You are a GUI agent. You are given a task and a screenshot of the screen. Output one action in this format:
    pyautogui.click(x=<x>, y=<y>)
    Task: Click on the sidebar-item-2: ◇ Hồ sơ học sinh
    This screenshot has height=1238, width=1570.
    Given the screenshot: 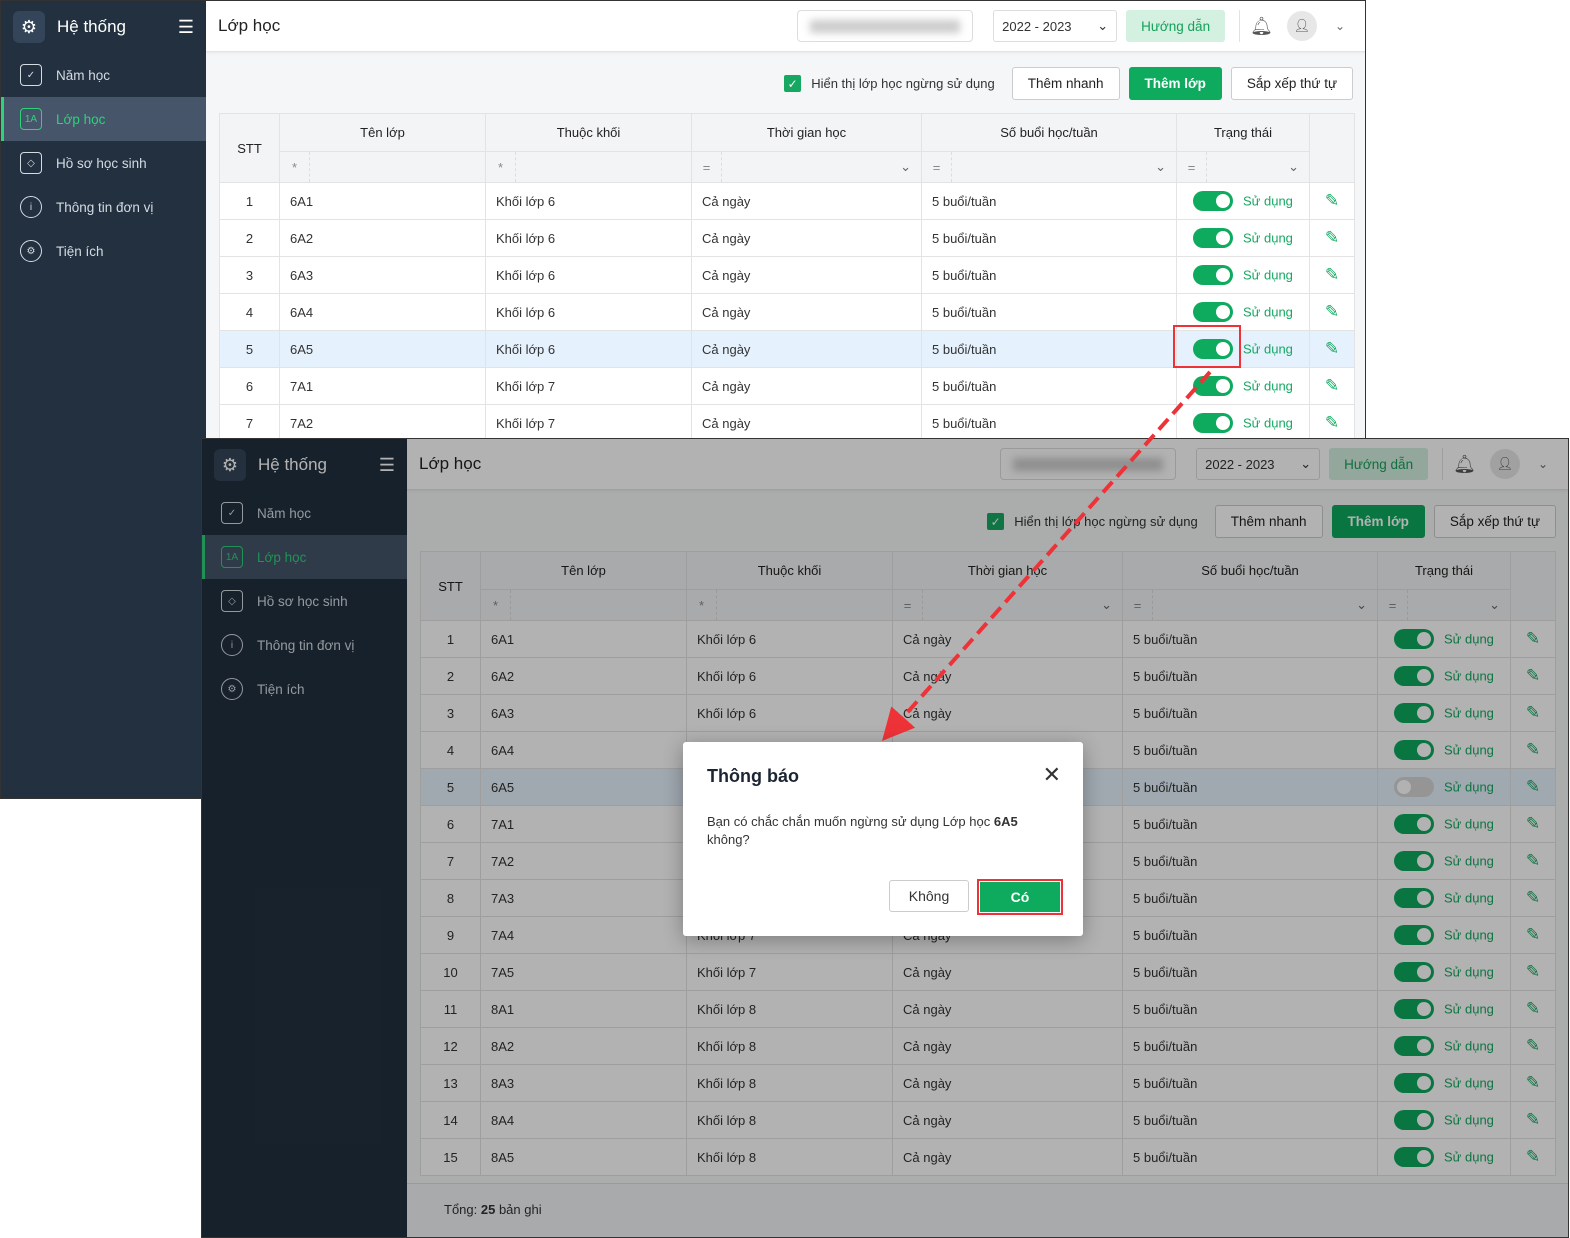 What is the action you would take?
    pyautogui.click(x=103, y=163)
    